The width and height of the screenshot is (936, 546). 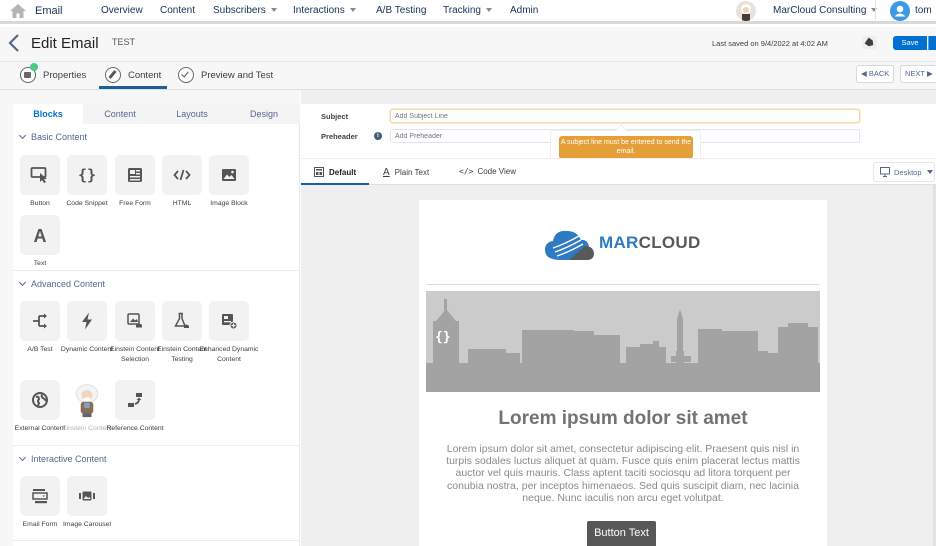 I want to click on org-avatar, so click(x=746, y=11).